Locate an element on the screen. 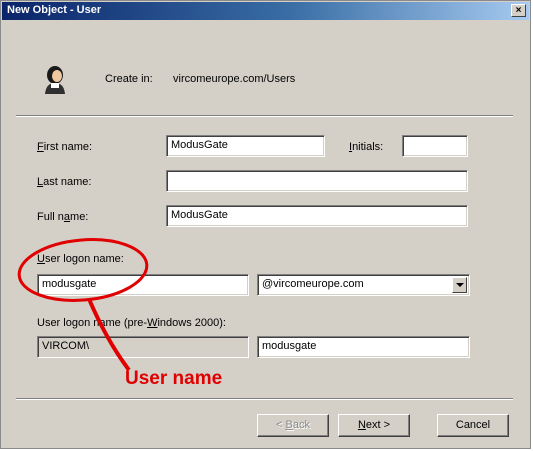 This screenshot has width=533, height=451. pre2000-logon-field: modusgate is located at coordinates (363, 347).